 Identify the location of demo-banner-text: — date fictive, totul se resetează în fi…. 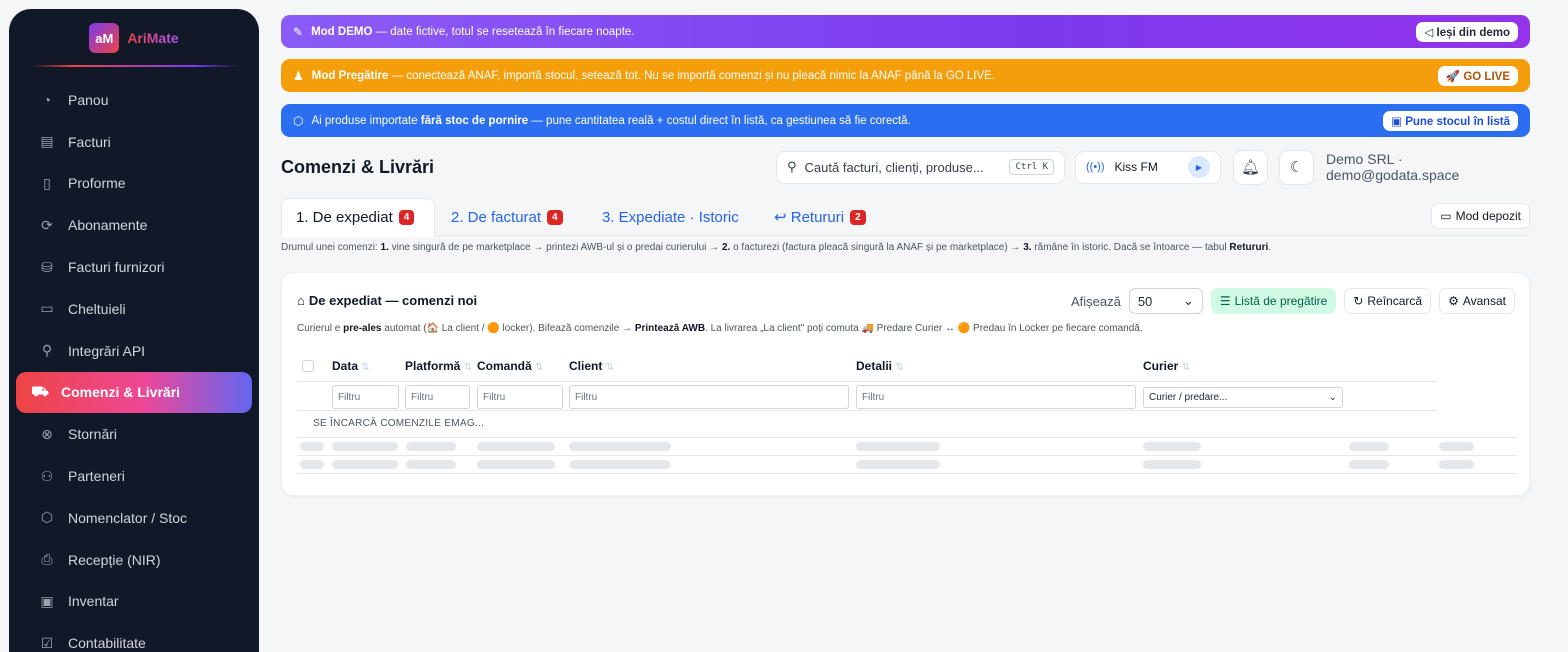
(503, 31).